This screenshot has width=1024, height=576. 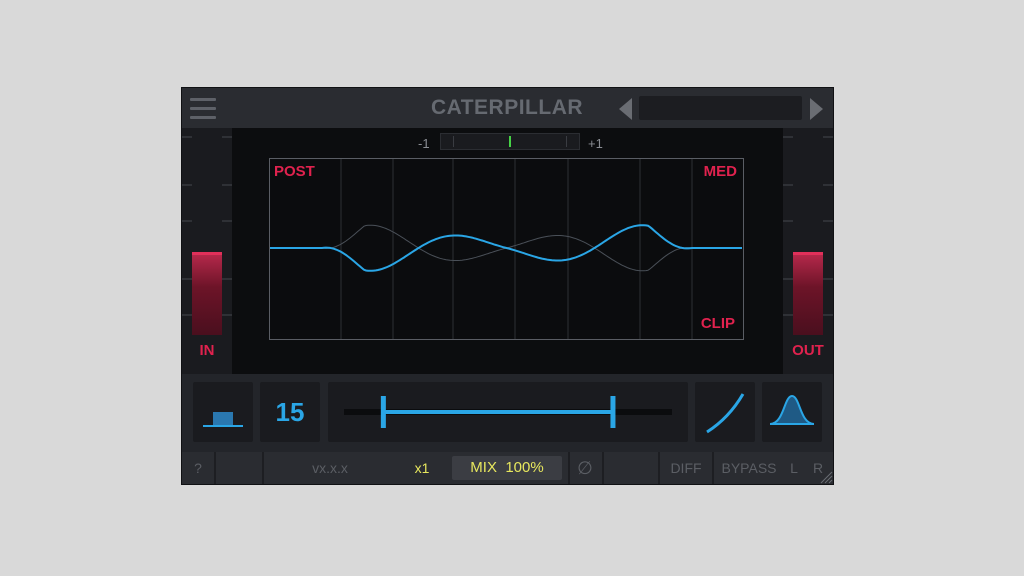 I want to click on correlation-min-label: -1, so click(x=424, y=143).